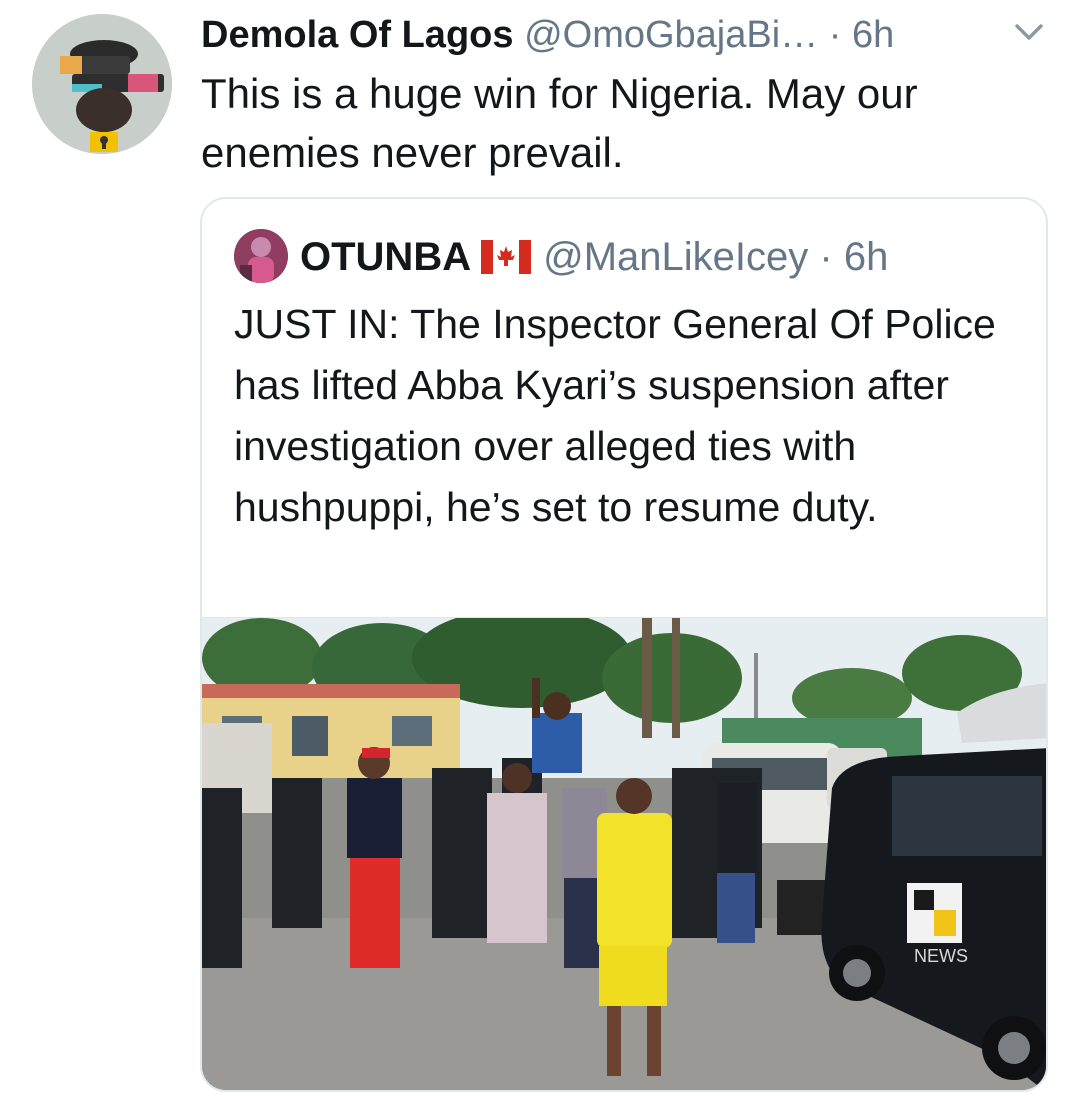 This screenshot has width=1080, height=1096. What do you see at coordinates (675, 257) in the screenshot?
I see `quoted-author-handle: @ManLikeIcey` at bounding box center [675, 257].